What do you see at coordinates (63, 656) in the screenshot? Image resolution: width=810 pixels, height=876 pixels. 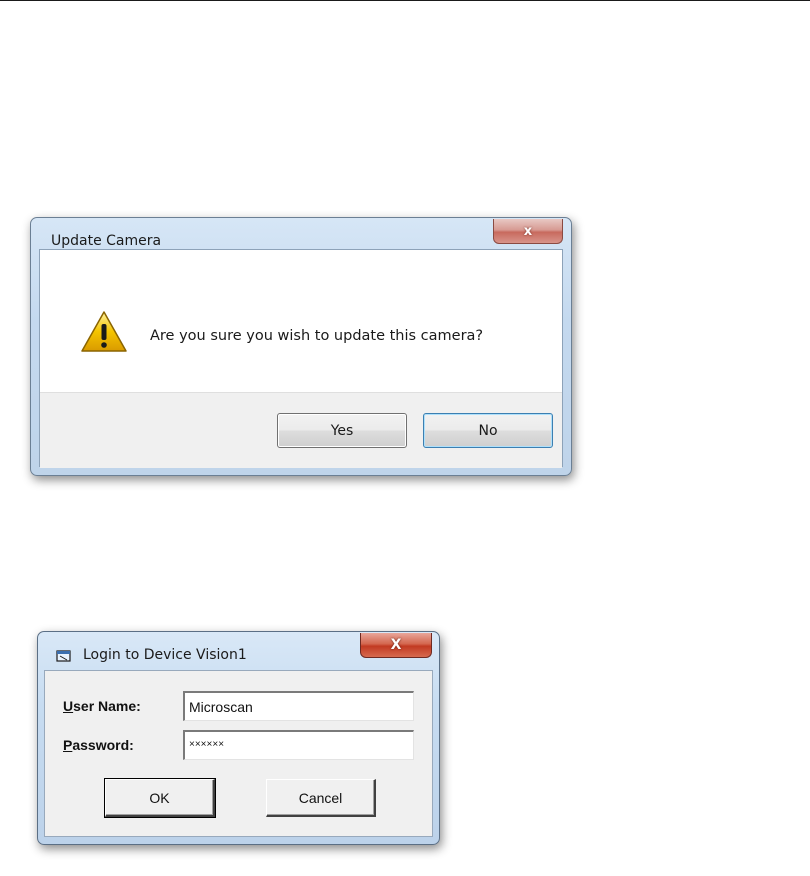 I see `window-app-icon` at bounding box center [63, 656].